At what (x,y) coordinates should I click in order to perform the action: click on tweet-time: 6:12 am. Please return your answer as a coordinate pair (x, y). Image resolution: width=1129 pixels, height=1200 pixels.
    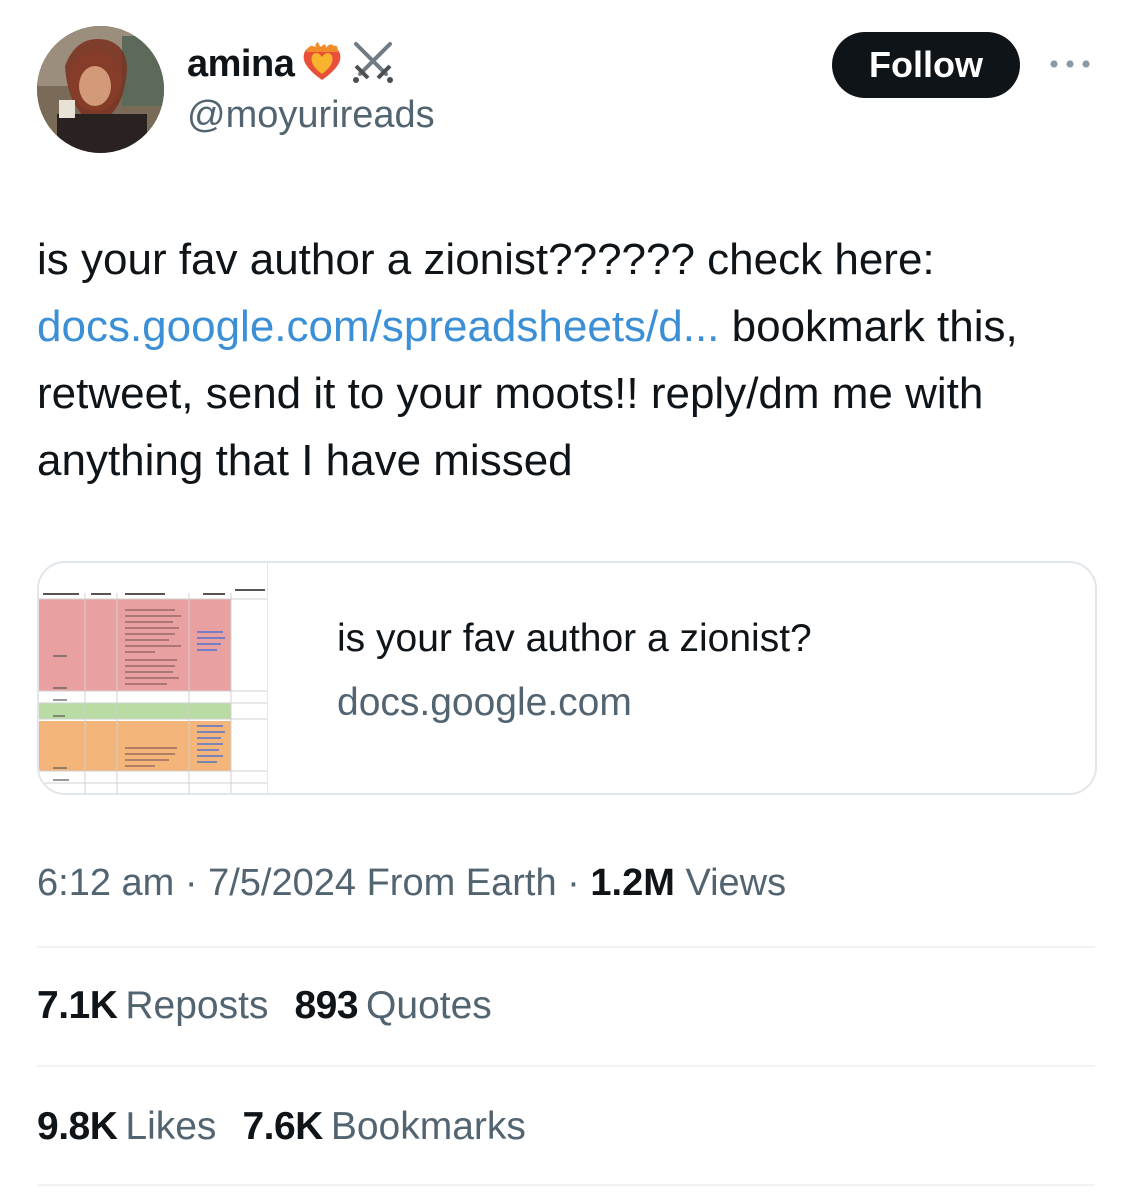
    Looking at the image, I should click on (105, 883).